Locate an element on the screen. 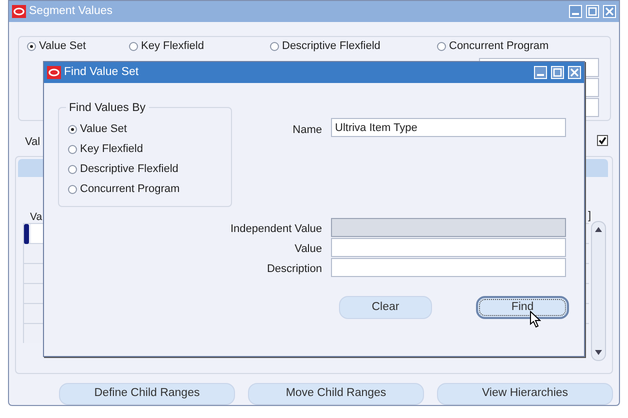 This screenshot has width=628, height=418. cursor-icon is located at coordinates (535, 319).